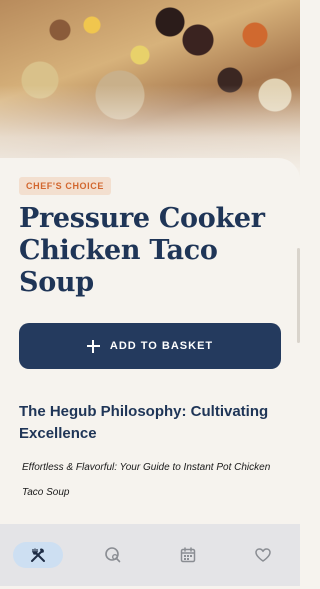  I want to click on add-to-basket-label: ADD TO BASKET, so click(161, 346).